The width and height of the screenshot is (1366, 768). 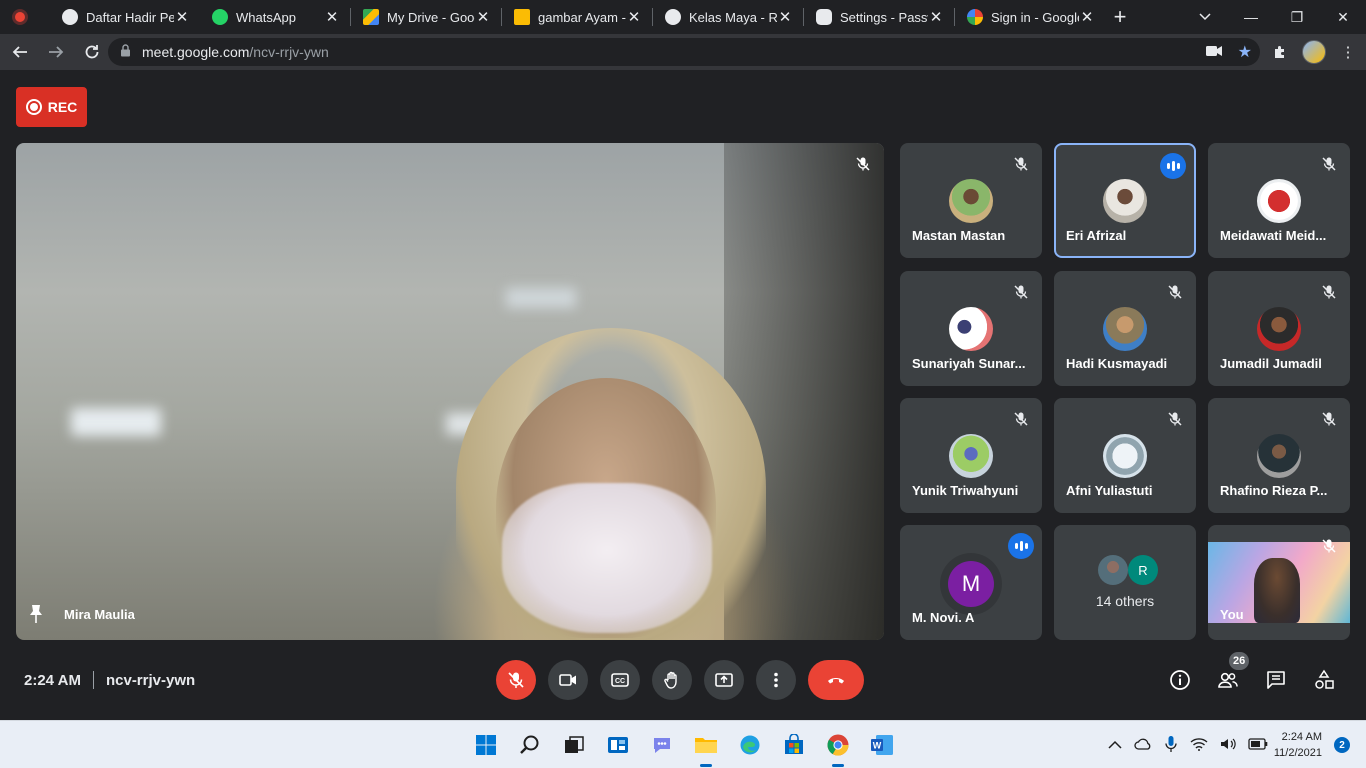 I want to click on raise-hand-button, so click(x=672, y=680).